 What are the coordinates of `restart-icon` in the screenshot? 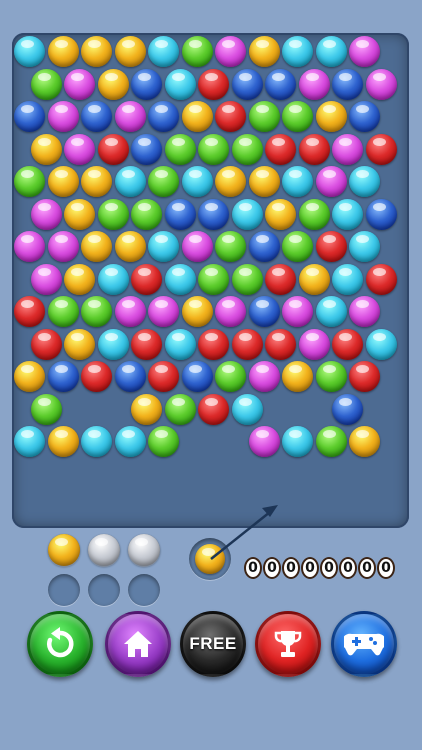 It's located at (60, 644).